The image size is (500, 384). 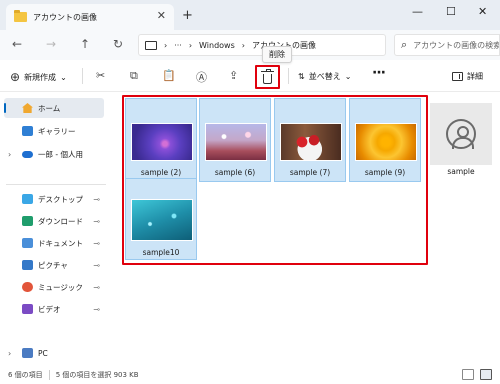 What do you see at coordinates (187, 15) in the screenshot?
I see `new-tab-button: +` at bounding box center [187, 15].